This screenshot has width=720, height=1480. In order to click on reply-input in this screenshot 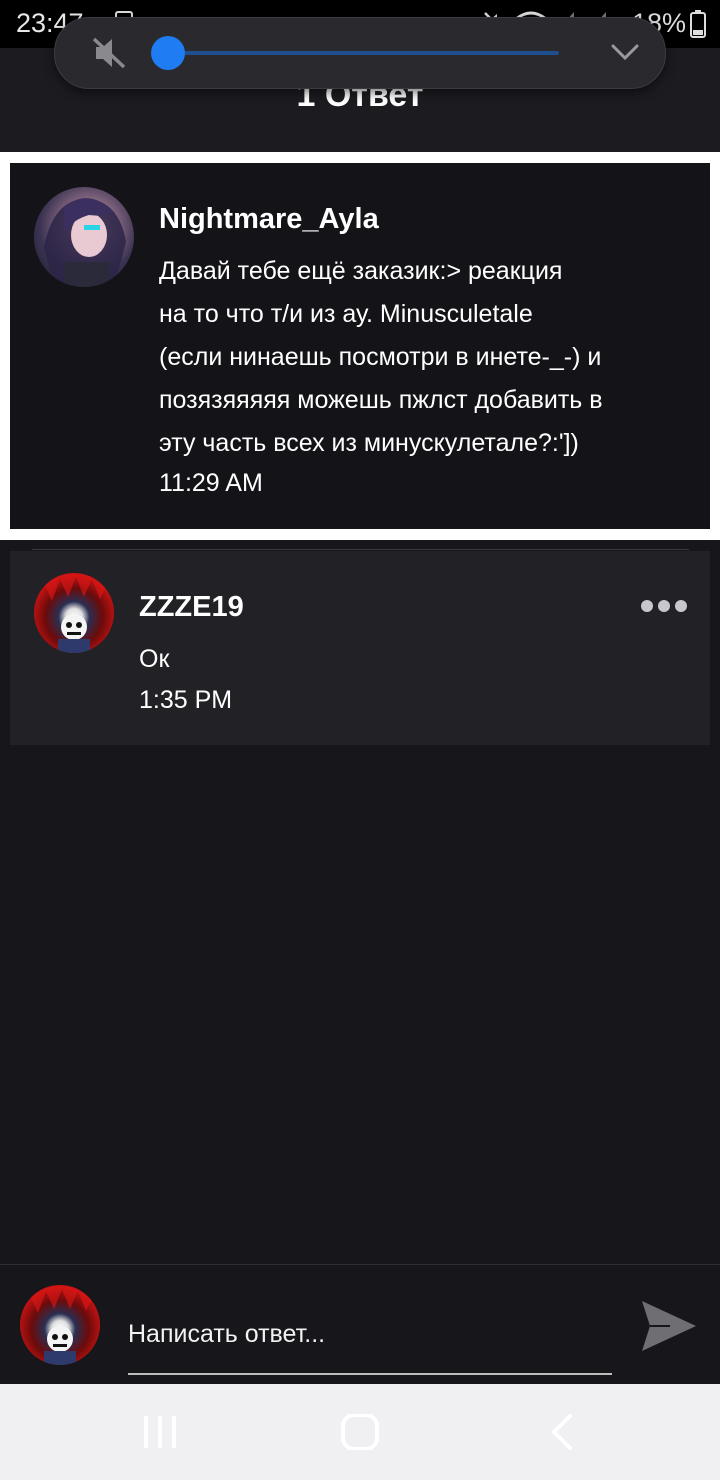, I will do `click(370, 1340)`.